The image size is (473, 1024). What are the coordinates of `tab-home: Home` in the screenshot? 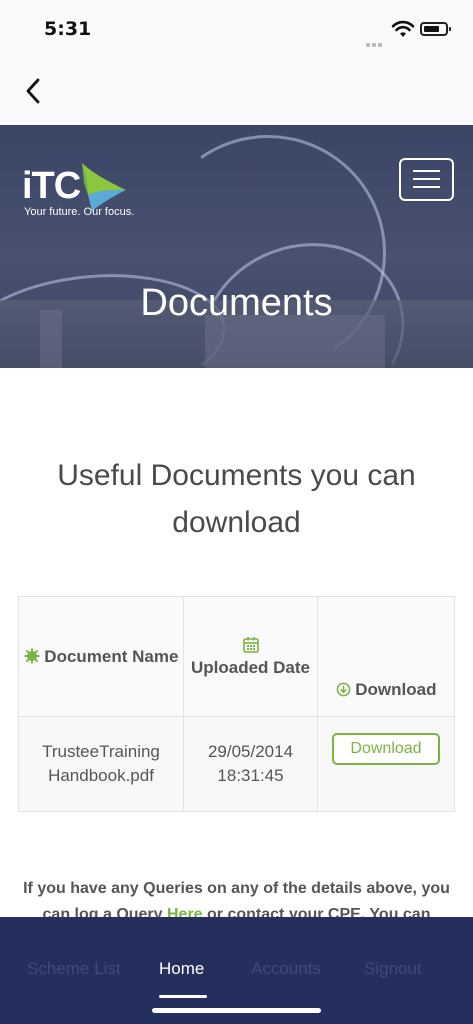 It's located at (181, 969).